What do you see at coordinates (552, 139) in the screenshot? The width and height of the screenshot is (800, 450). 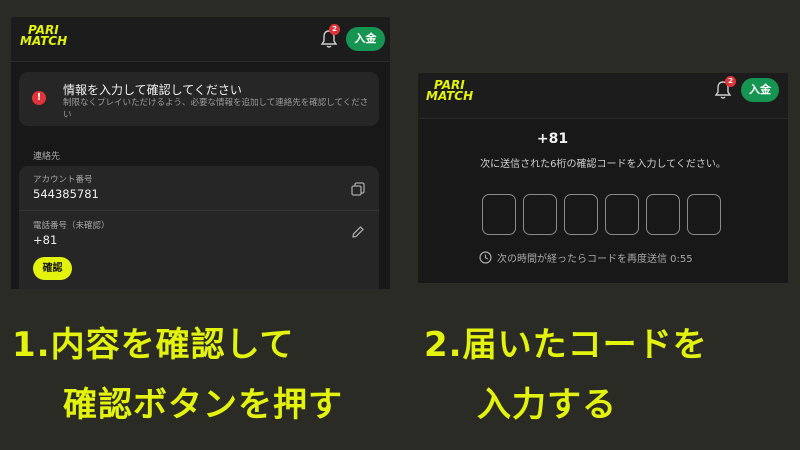 I see `phone-number-display: +81` at bounding box center [552, 139].